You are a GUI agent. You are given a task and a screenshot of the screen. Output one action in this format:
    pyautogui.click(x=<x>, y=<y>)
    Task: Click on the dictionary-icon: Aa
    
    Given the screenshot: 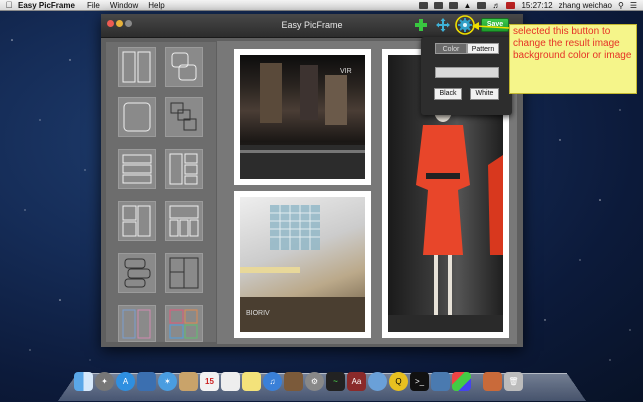 What is the action you would take?
    pyautogui.click(x=356, y=381)
    